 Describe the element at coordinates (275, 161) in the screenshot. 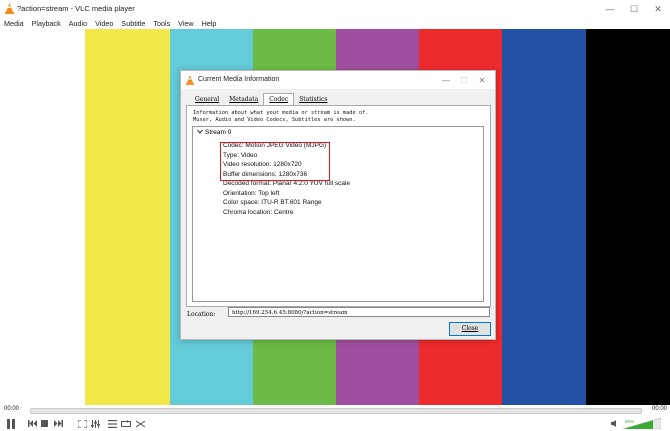

I see `highlight-box` at that location.